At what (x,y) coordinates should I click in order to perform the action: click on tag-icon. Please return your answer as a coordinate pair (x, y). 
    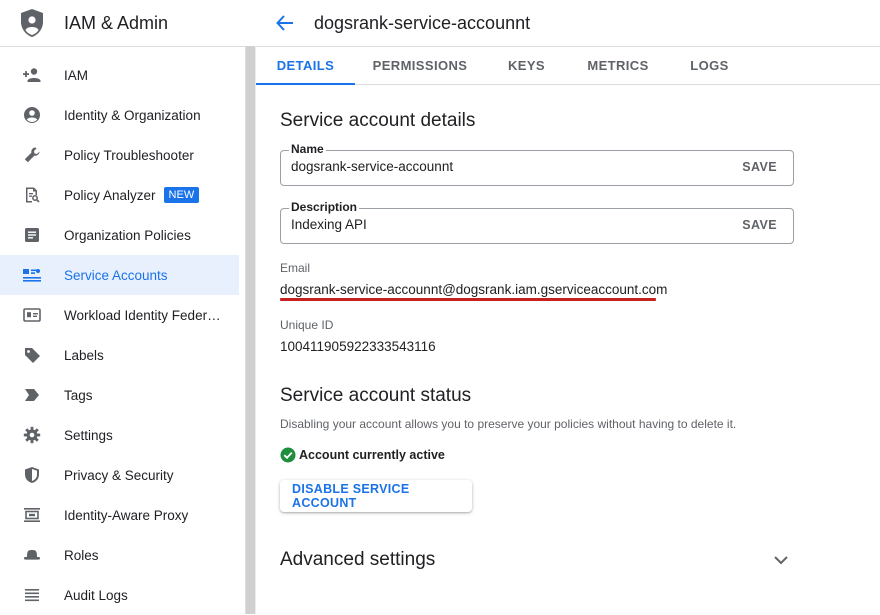
    Looking at the image, I should click on (32, 355).